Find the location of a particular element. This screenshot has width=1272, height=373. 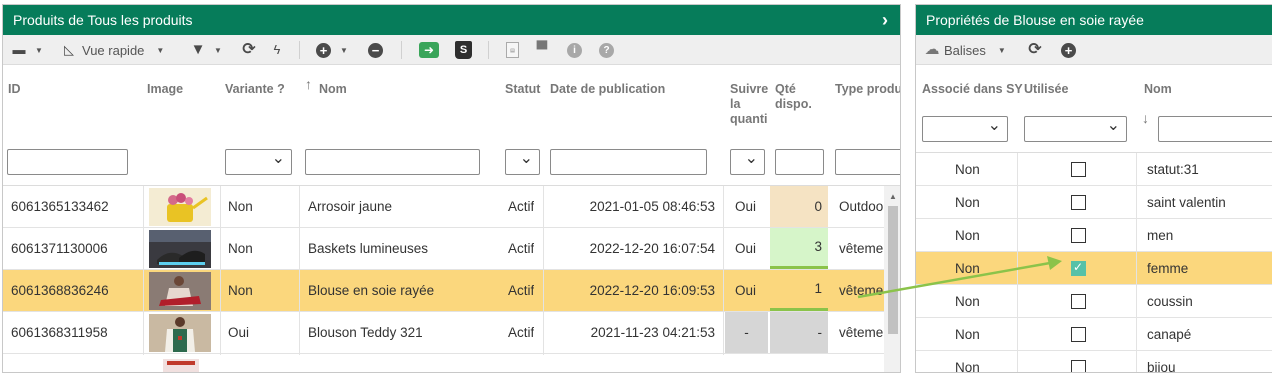

tag-row: Non coussin is located at coordinates (1094, 301).